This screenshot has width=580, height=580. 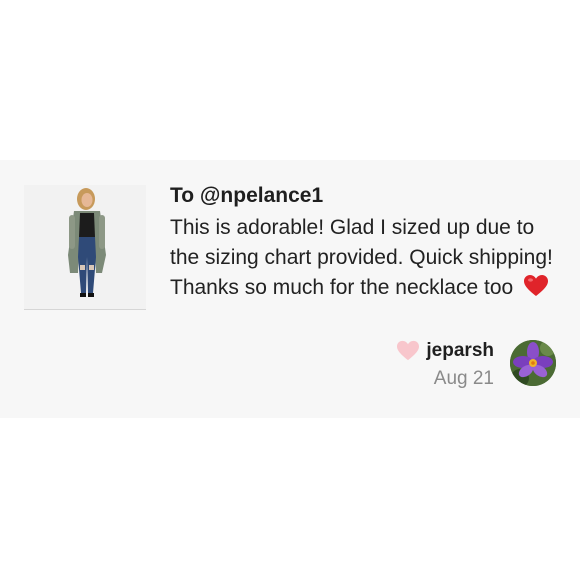 I want to click on author-username: jeparsh, so click(x=460, y=351).